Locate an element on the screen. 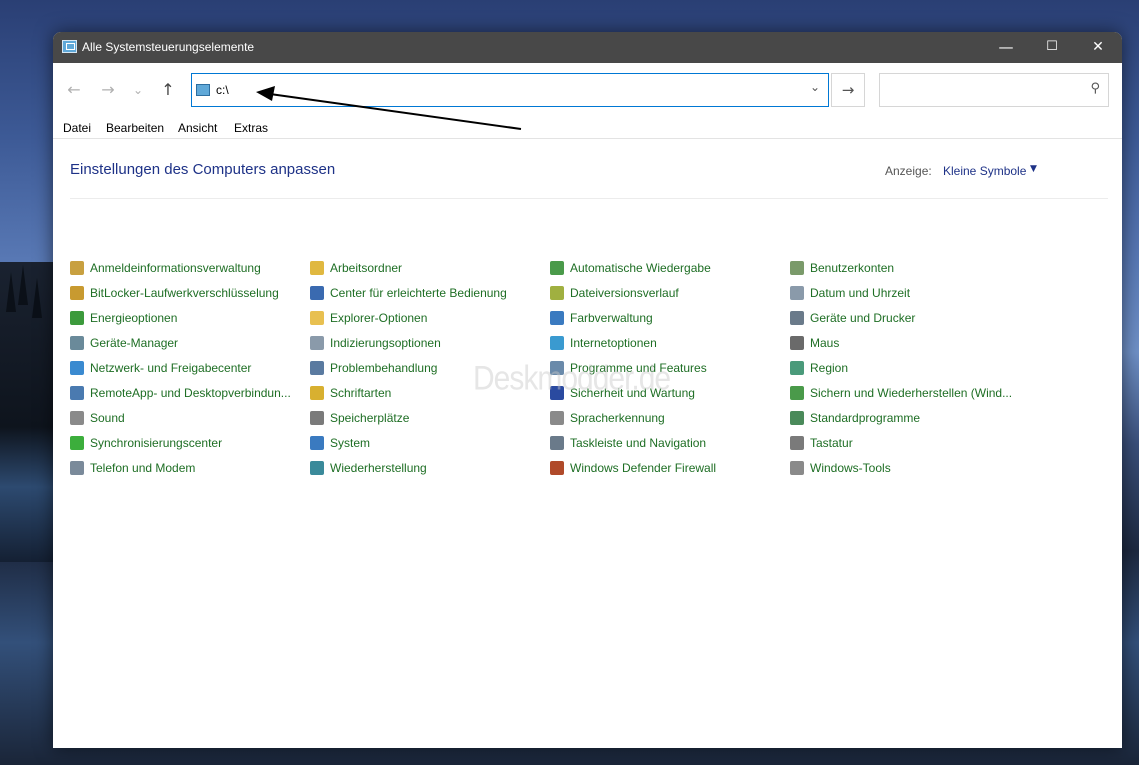 The width and height of the screenshot is (1139, 765). annotation-arrow is located at coordinates (389, 108).